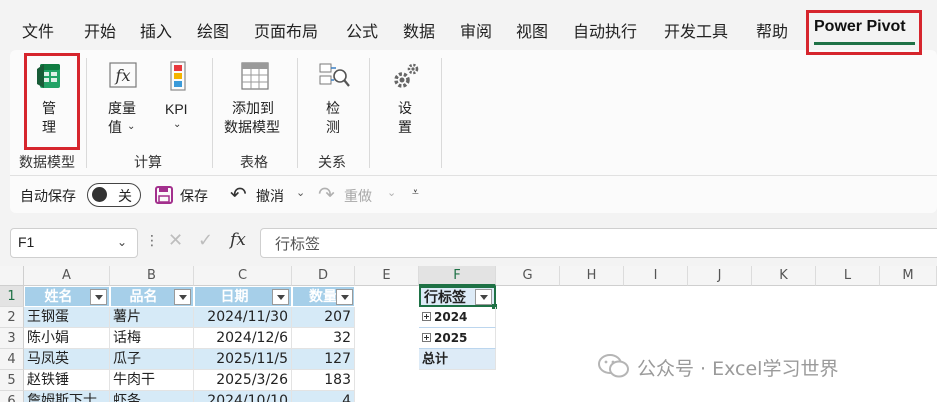 The image size is (937, 402). I want to click on row-header-5: 5, so click(12, 380).